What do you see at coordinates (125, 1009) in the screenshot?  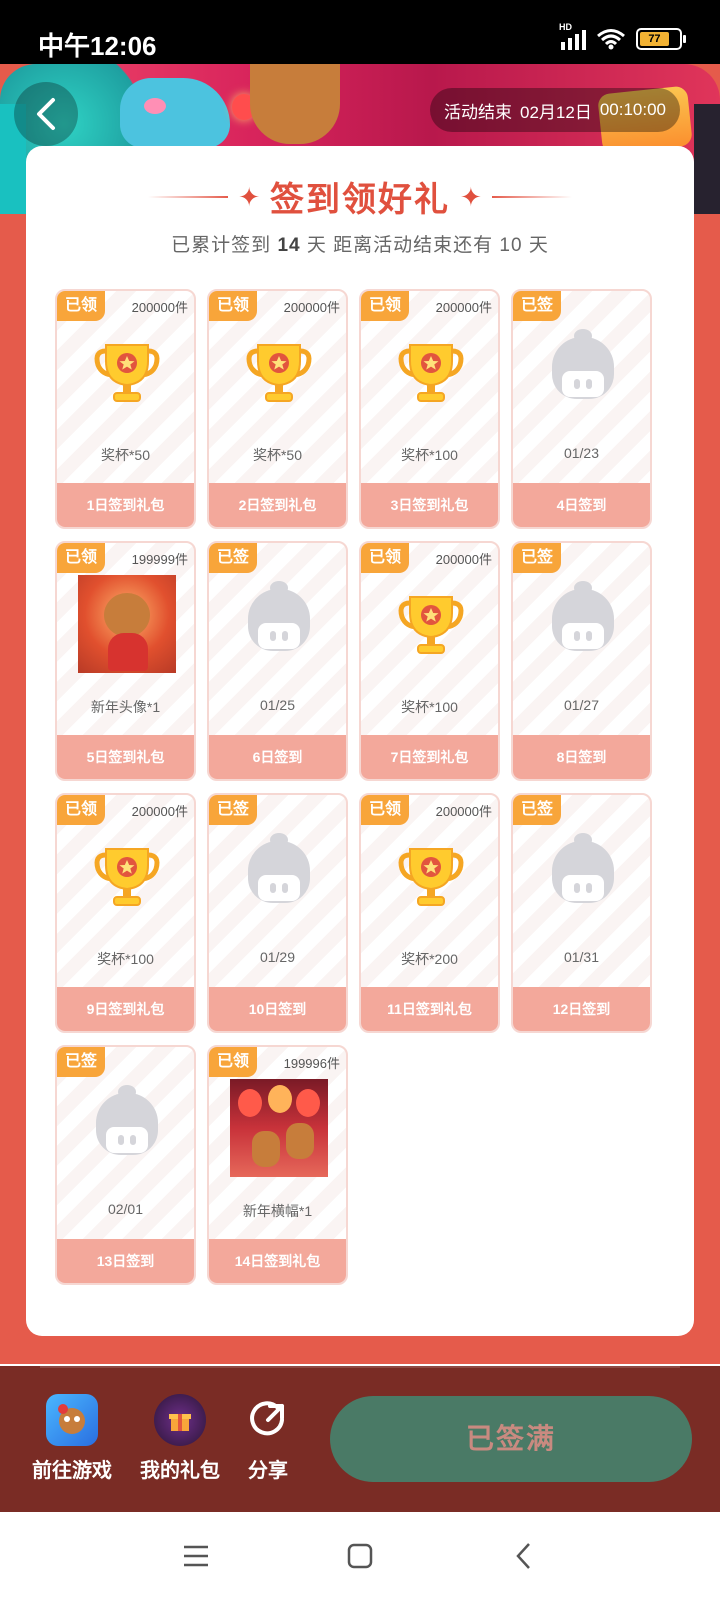 I see `reward-day-label: 9日签到礼包` at bounding box center [125, 1009].